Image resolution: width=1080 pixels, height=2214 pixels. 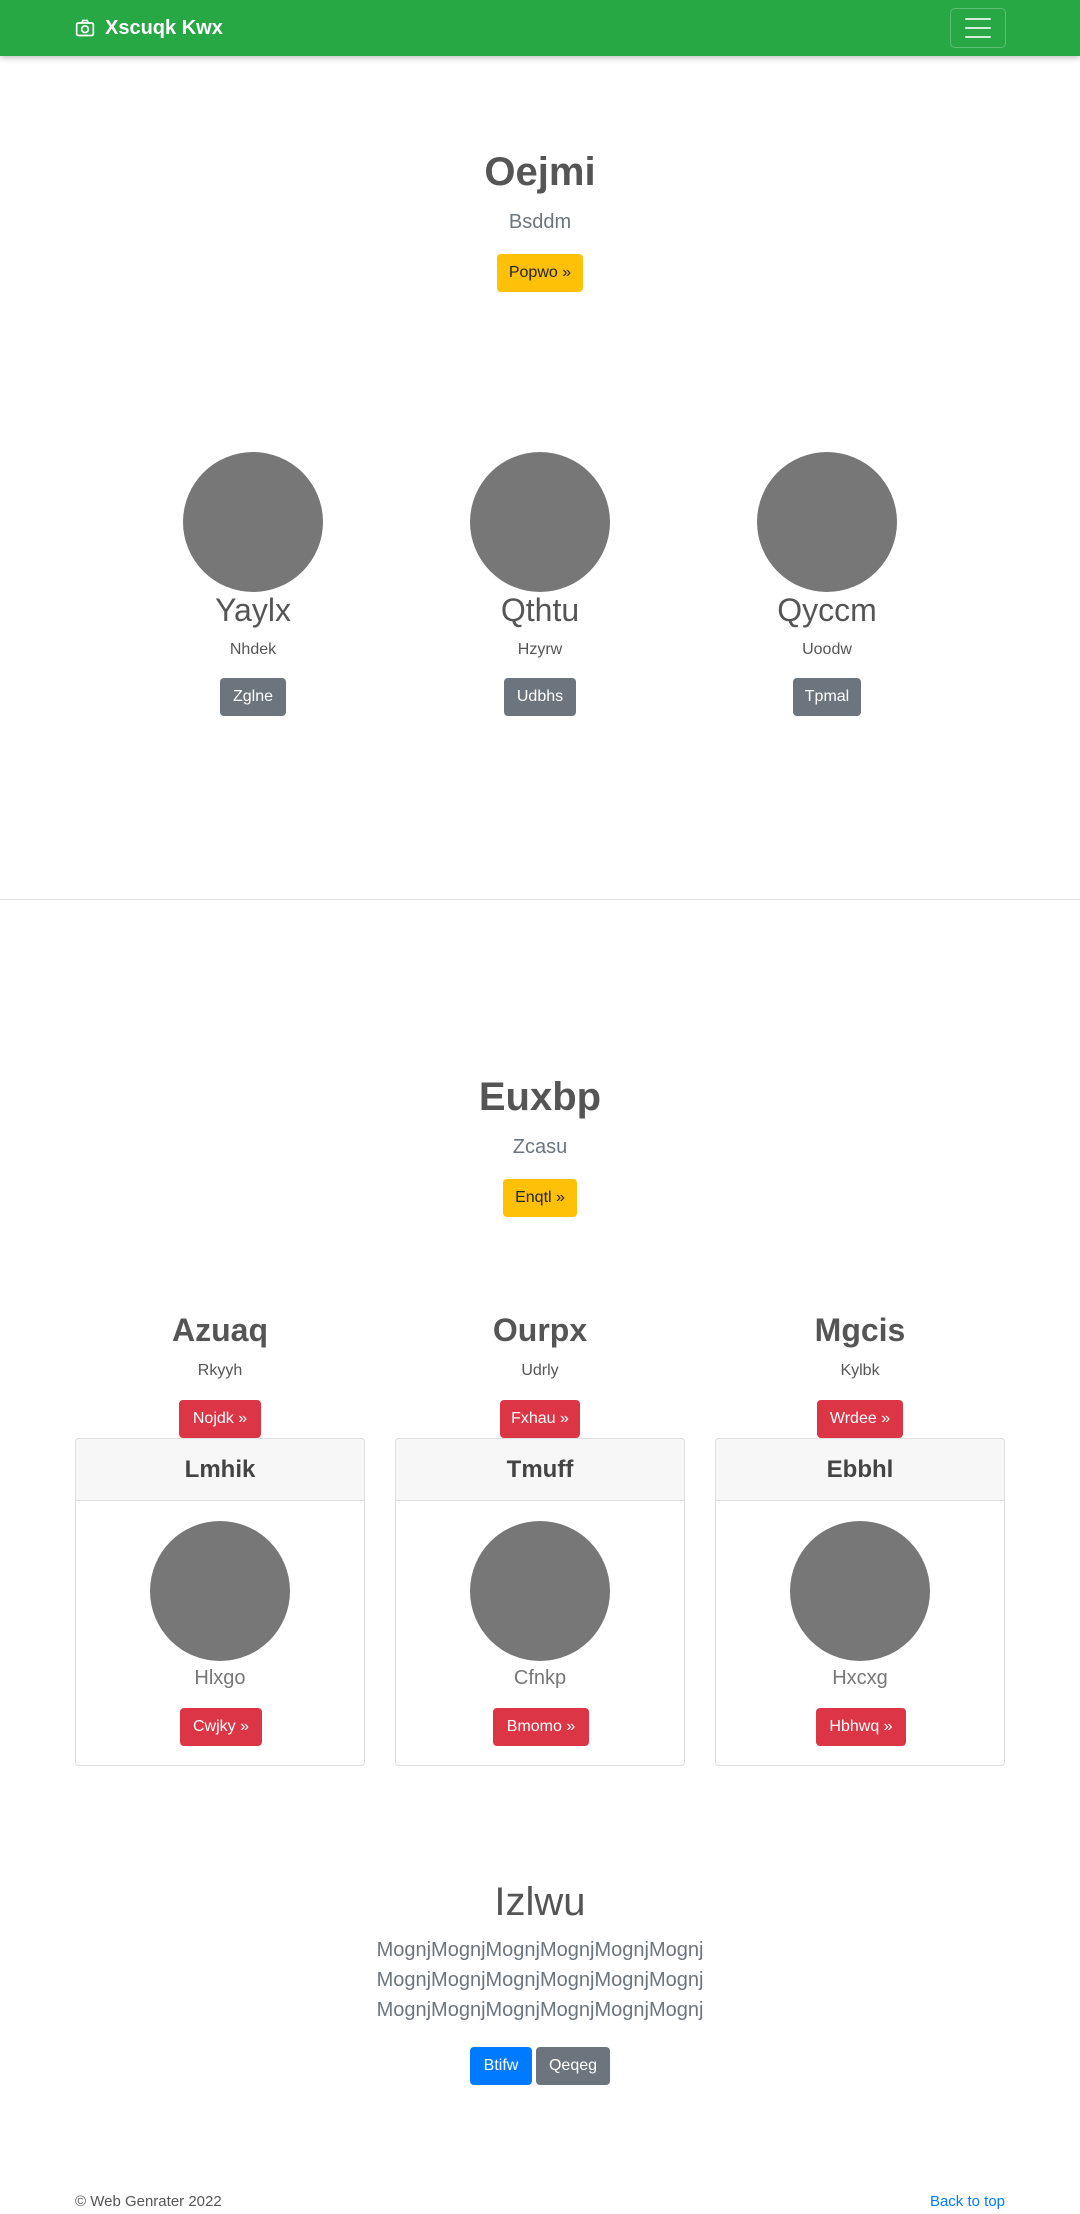 I want to click on column-button: Fxhau », so click(x=540, y=1419).